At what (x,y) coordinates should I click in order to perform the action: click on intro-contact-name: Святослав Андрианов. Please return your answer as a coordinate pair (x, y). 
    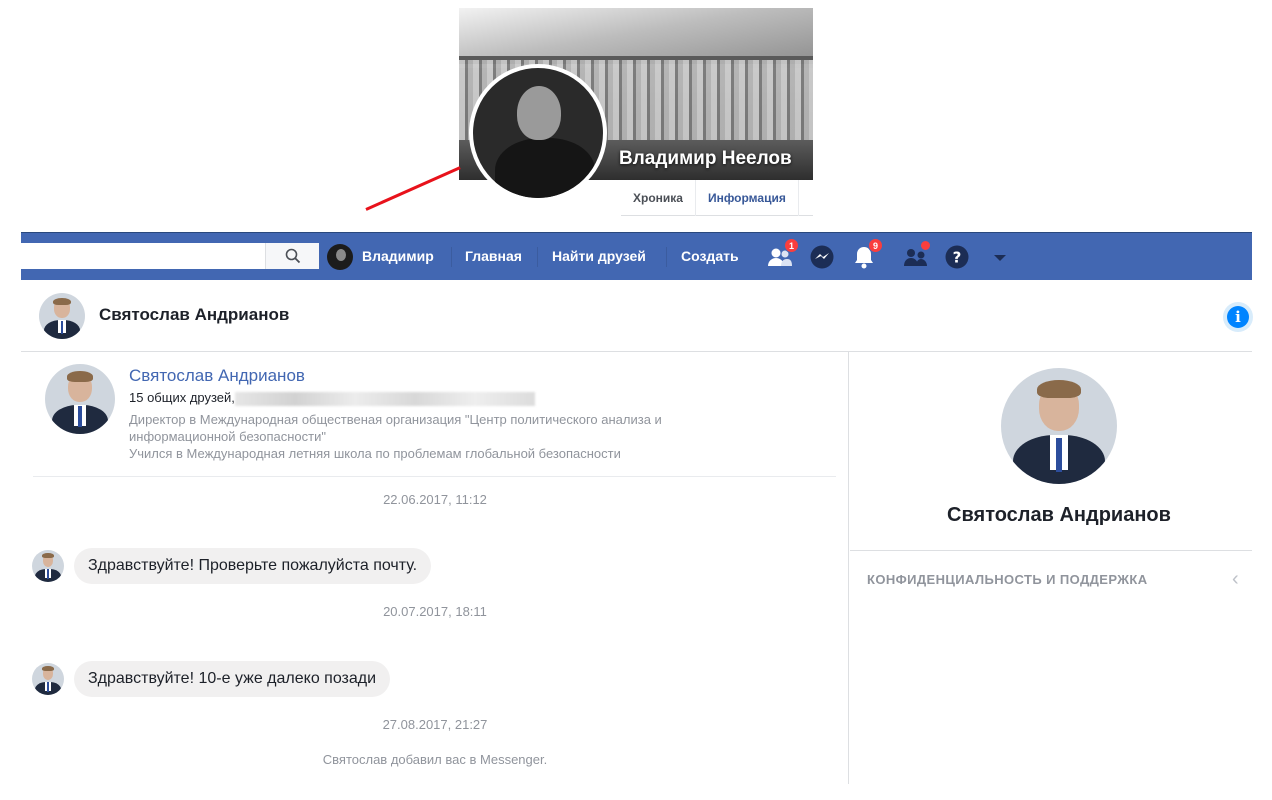
    Looking at the image, I should click on (217, 376).